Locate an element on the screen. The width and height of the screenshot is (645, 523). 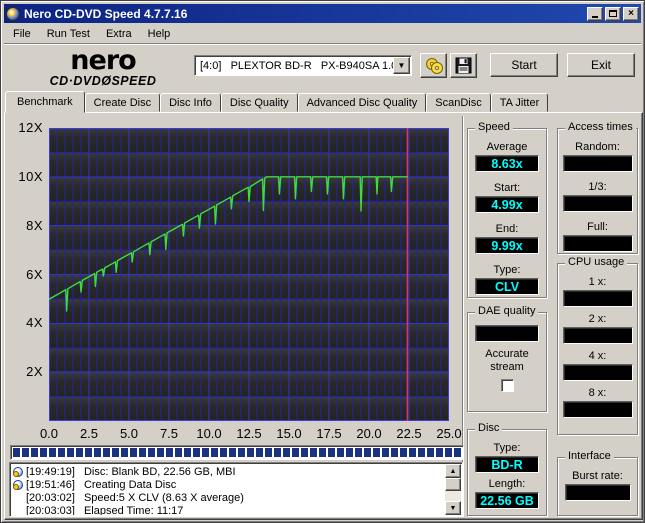
log-message: Disc: Blank BD, 22.56 GB, MBI is located at coordinates (159, 471).